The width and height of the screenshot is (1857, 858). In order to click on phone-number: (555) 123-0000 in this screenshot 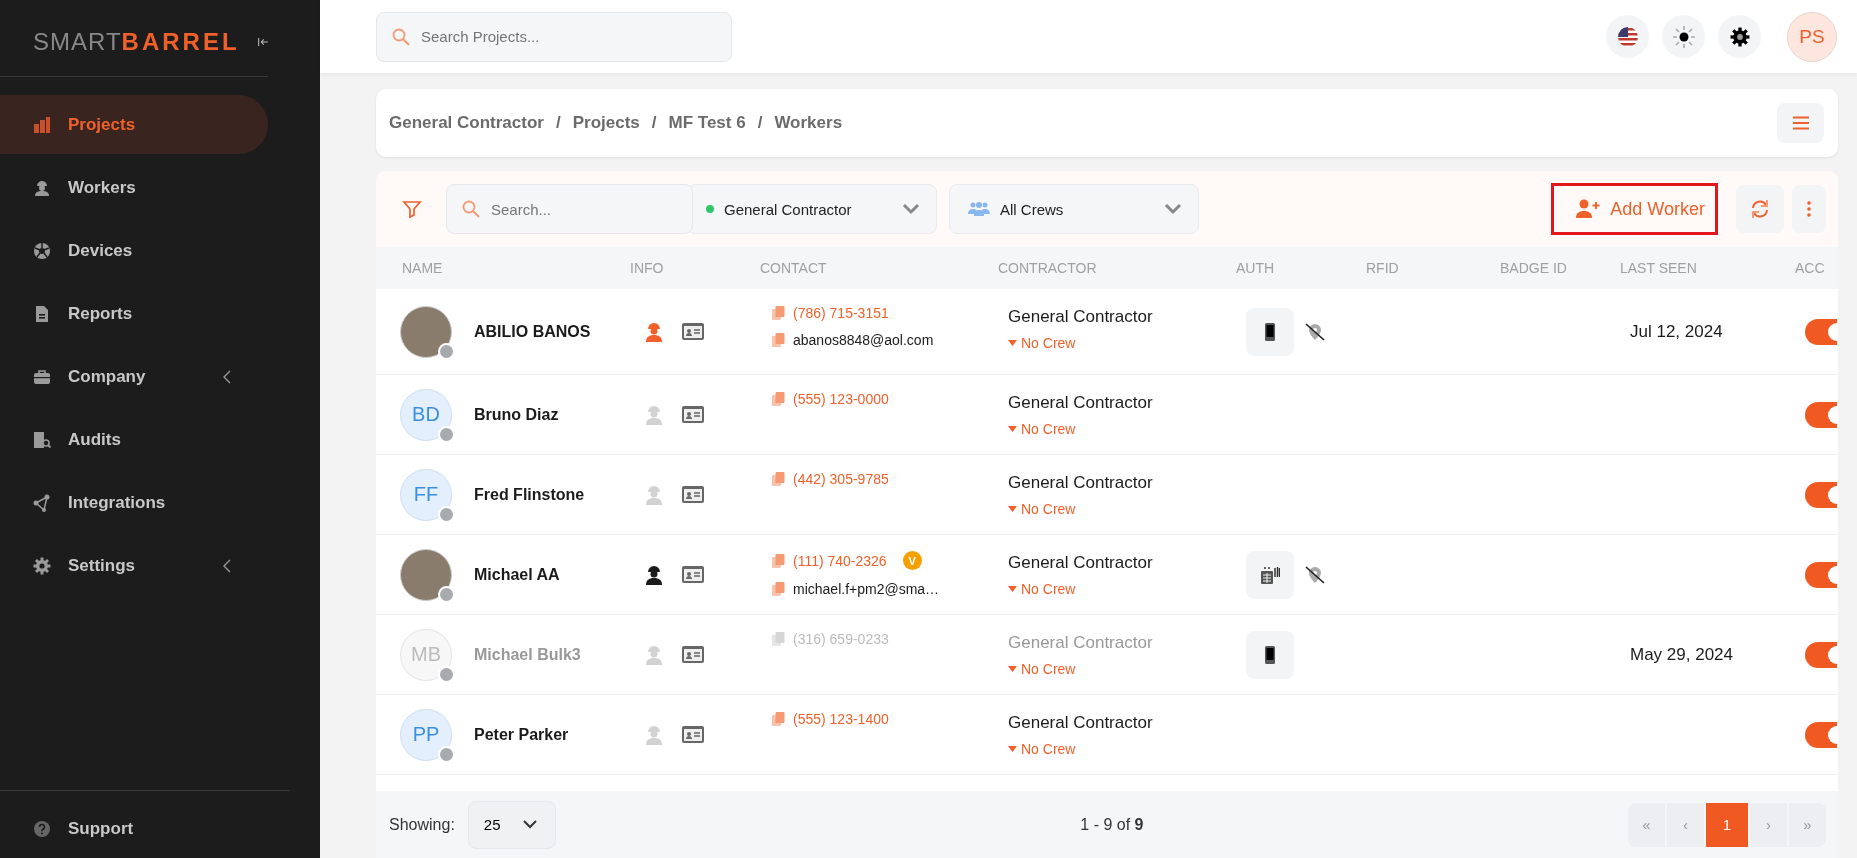, I will do `click(841, 399)`.